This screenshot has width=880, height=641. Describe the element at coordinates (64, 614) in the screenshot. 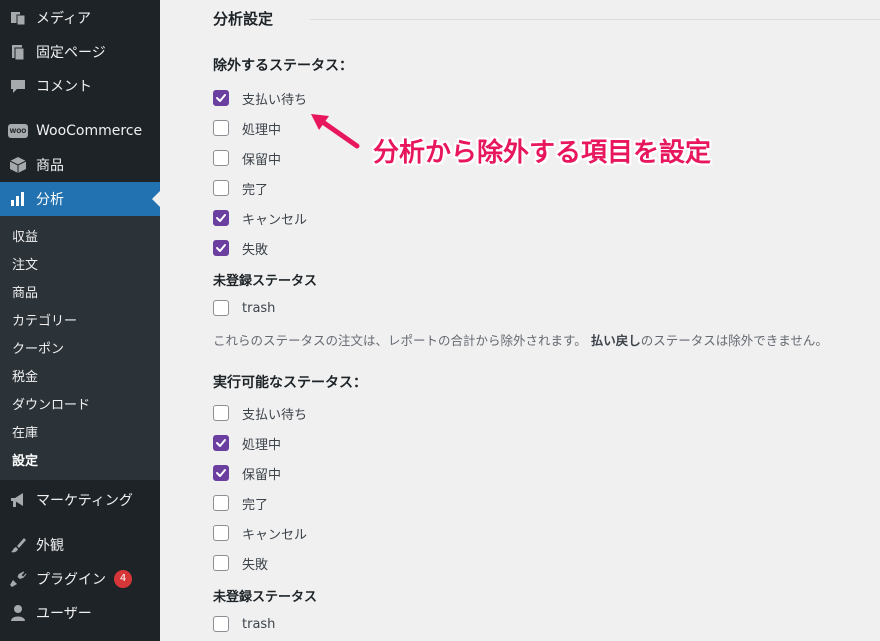

I see `menu-label: ユーザー` at that location.